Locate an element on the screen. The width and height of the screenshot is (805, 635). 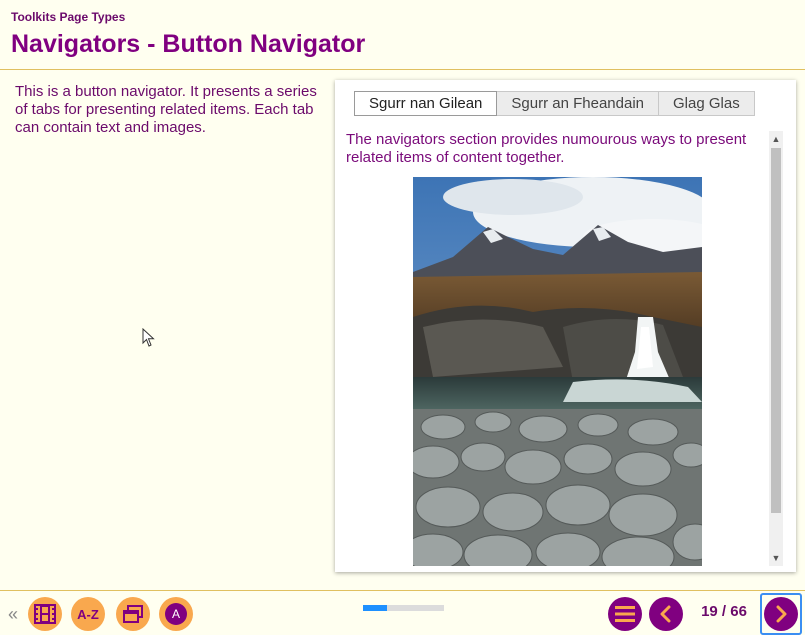
video-button is located at coordinates (45, 614).